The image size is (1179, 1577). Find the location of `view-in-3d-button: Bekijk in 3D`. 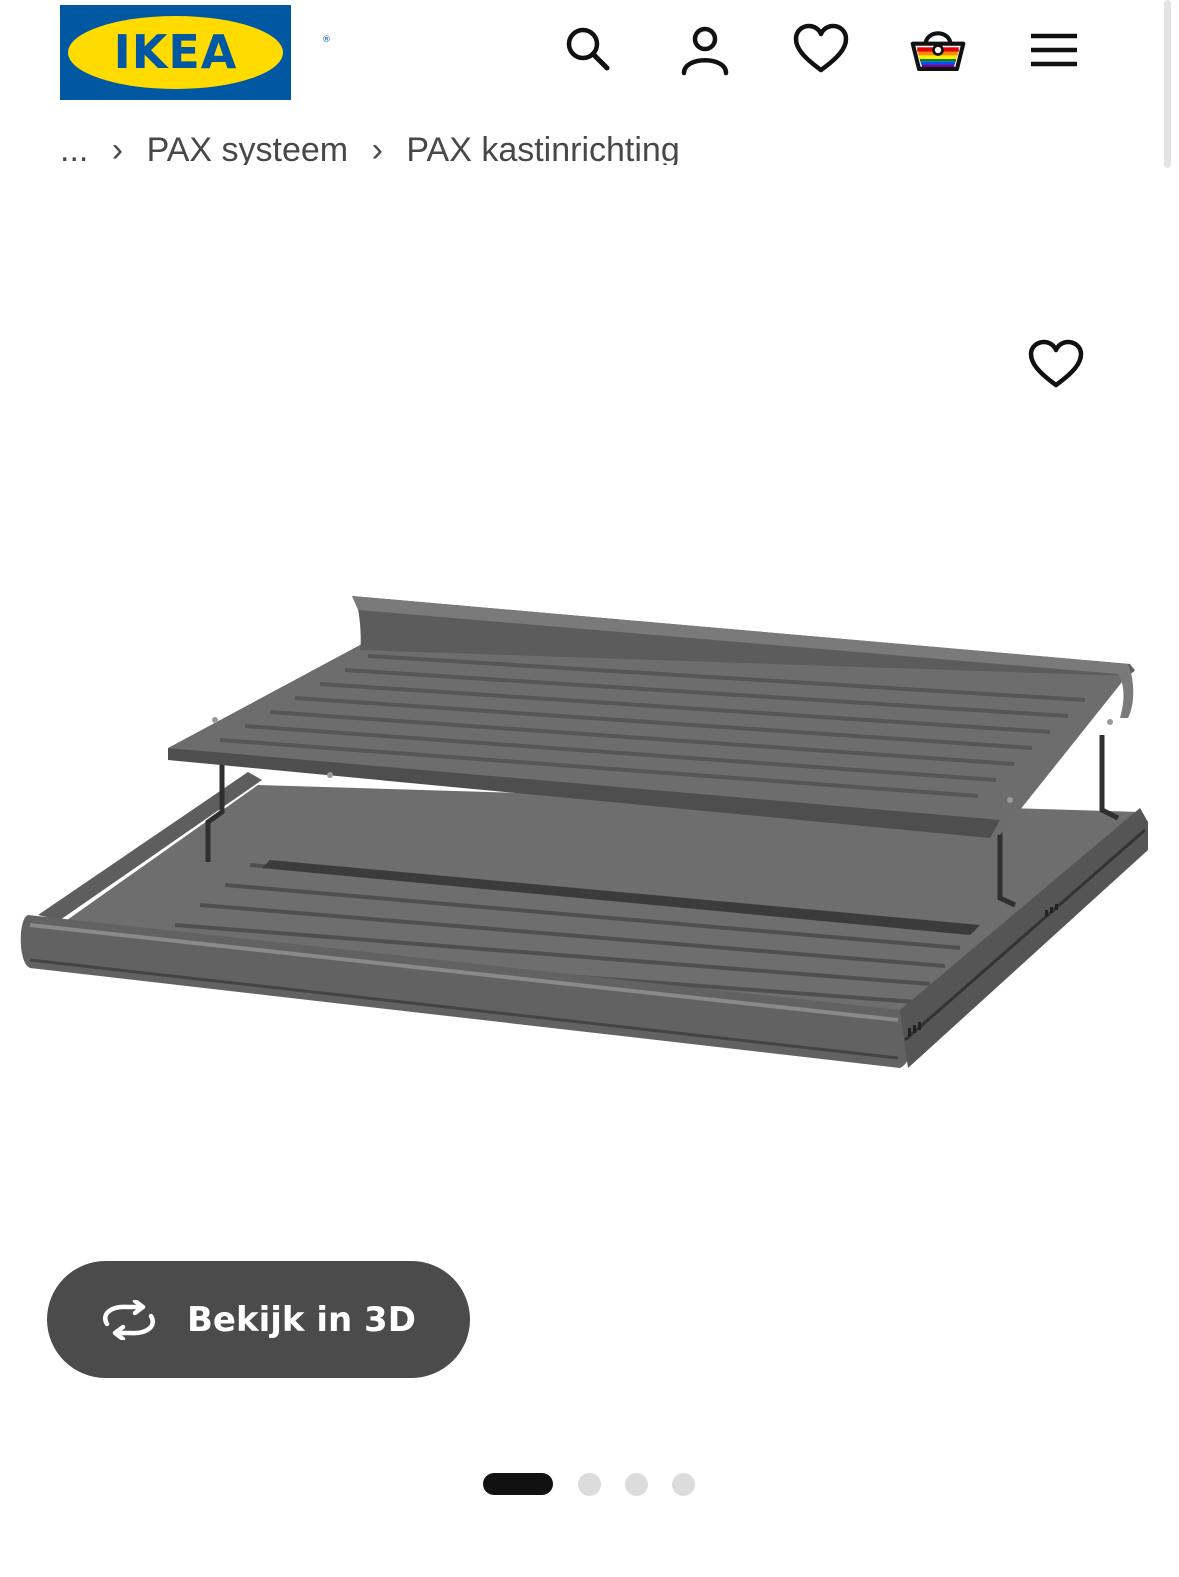

view-in-3d-button: Bekijk in 3D is located at coordinates (258, 1319).